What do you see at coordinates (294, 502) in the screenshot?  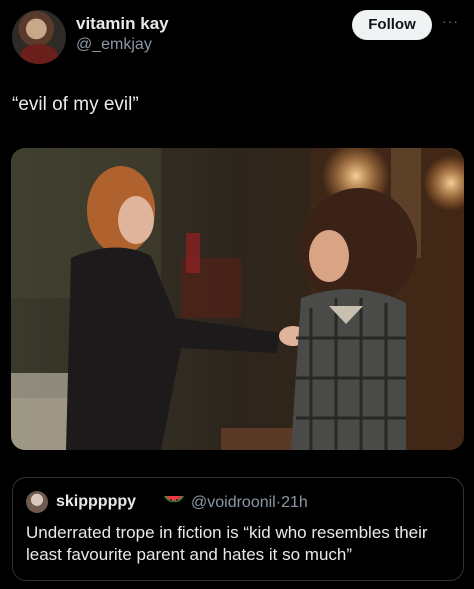 I see `quote-timestamp: 21h` at bounding box center [294, 502].